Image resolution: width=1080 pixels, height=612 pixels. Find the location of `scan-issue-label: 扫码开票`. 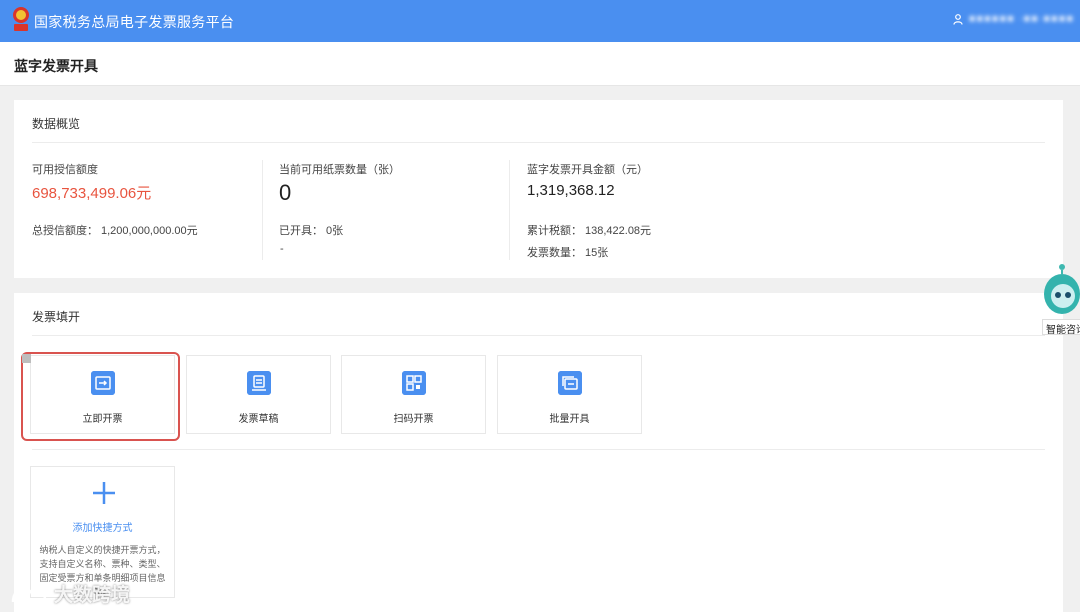

scan-issue-label: 扫码开票 is located at coordinates (413, 419).